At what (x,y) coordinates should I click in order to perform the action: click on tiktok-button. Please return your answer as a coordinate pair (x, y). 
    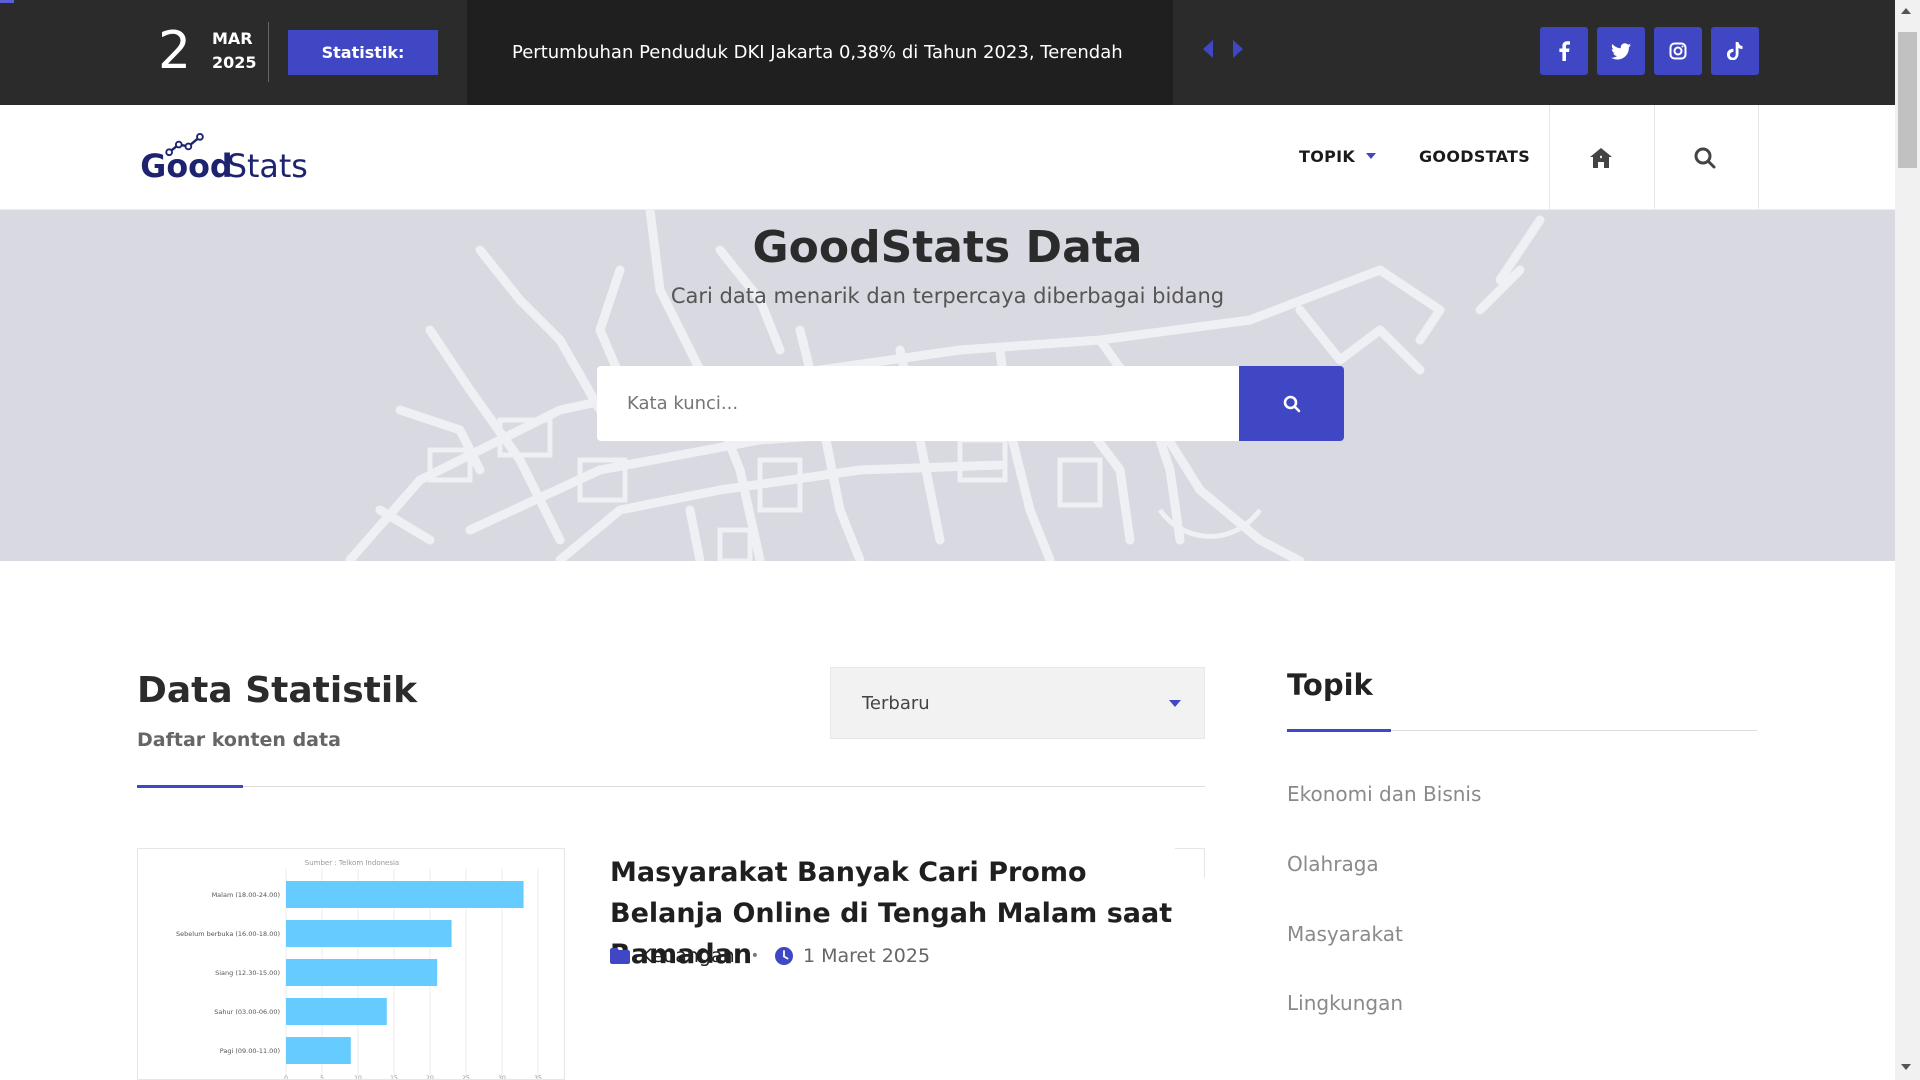
    Looking at the image, I should click on (1735, 51).